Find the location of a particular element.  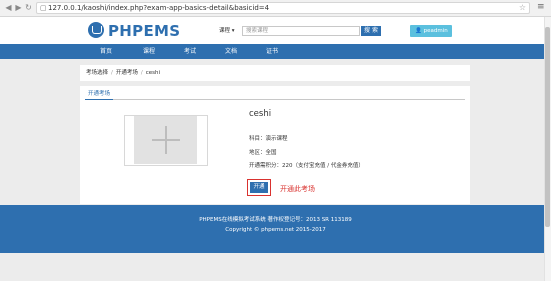

page-bottom-area is located at coordinates (275, 267).